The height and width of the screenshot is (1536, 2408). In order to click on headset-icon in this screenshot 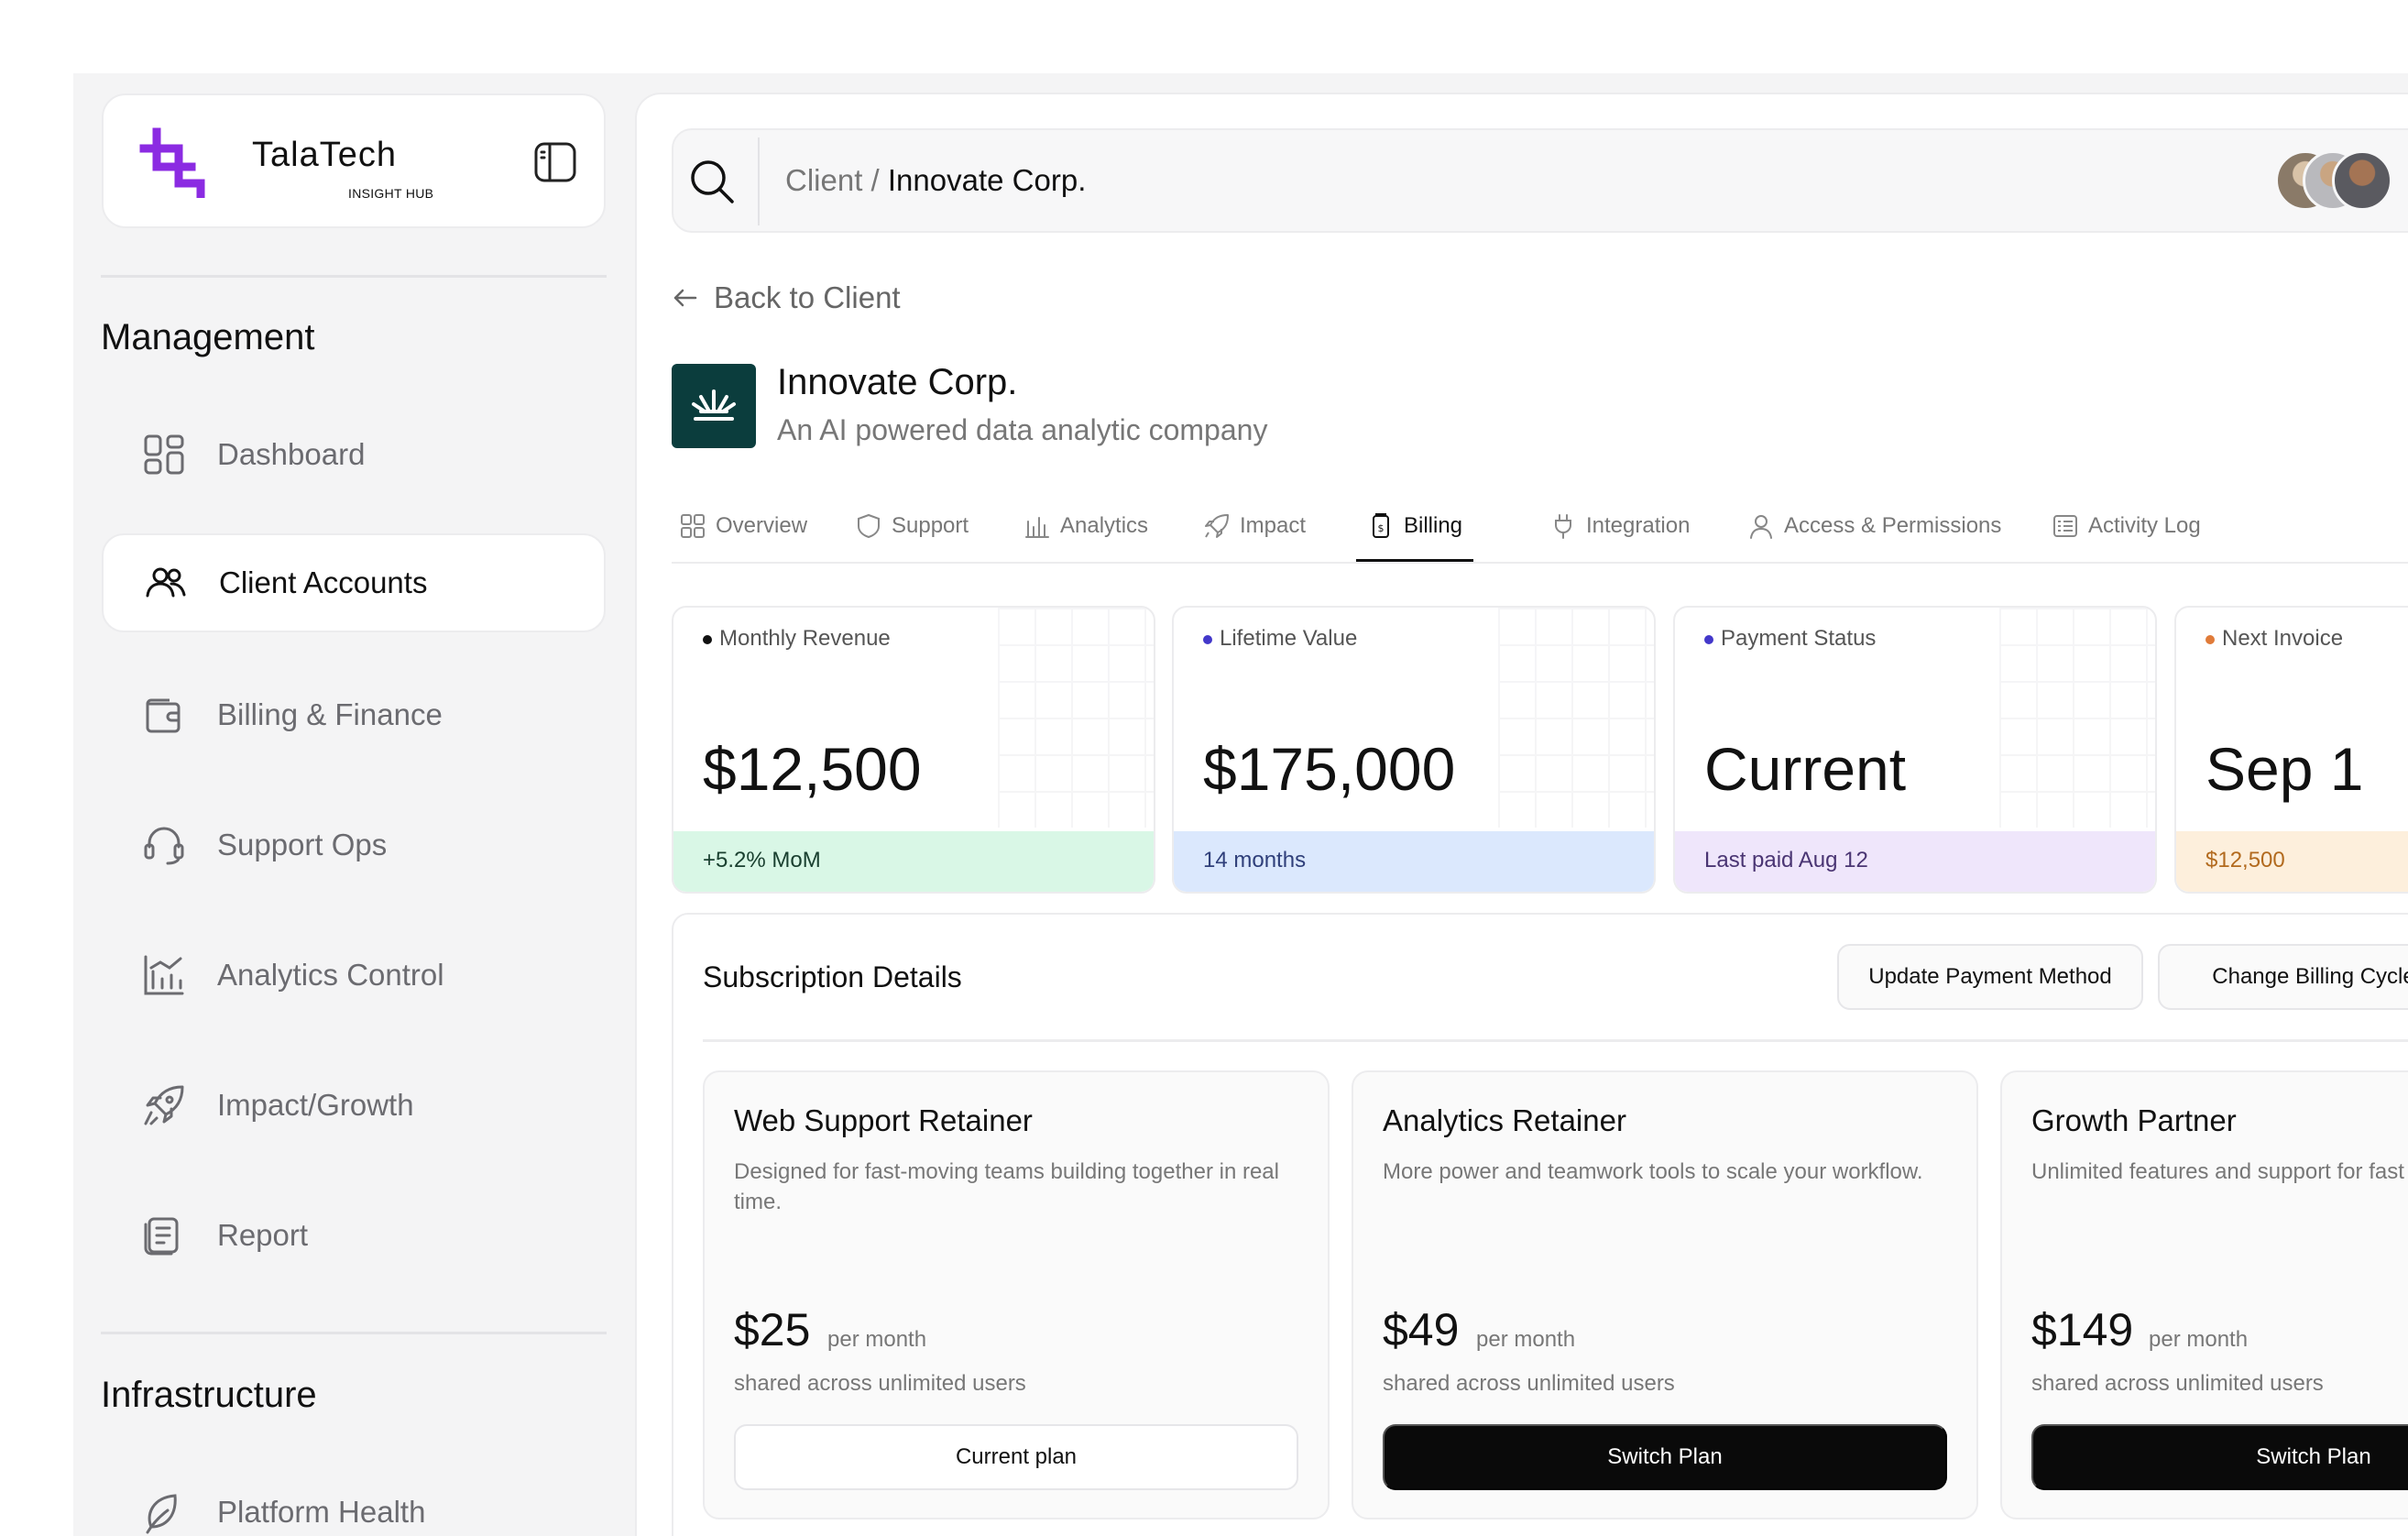, I will do `click(164, 846)`.